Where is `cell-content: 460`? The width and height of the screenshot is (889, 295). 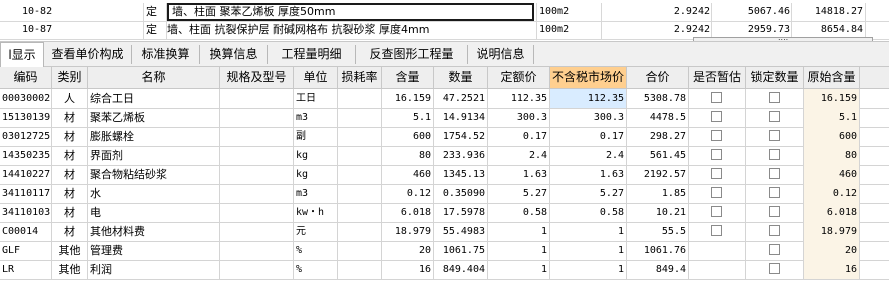 cell-content: 460 is located at coordinates (408, 174).